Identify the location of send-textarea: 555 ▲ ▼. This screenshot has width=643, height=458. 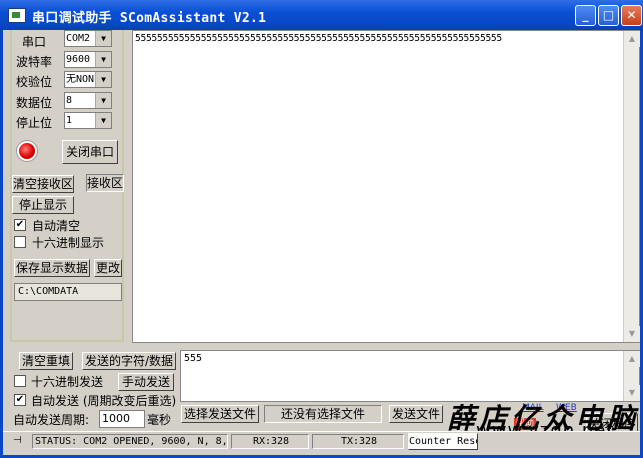
(410, 376).